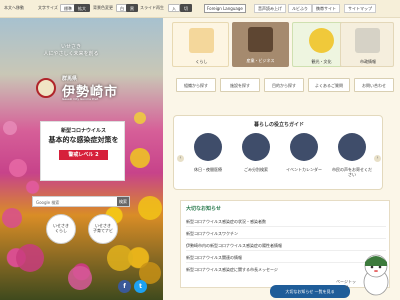 This screenshot has height=300, width=400. Describe the element at coordinates (329, 85) in the screenshot. I see `faq-button: よくあるご質問` at that location.